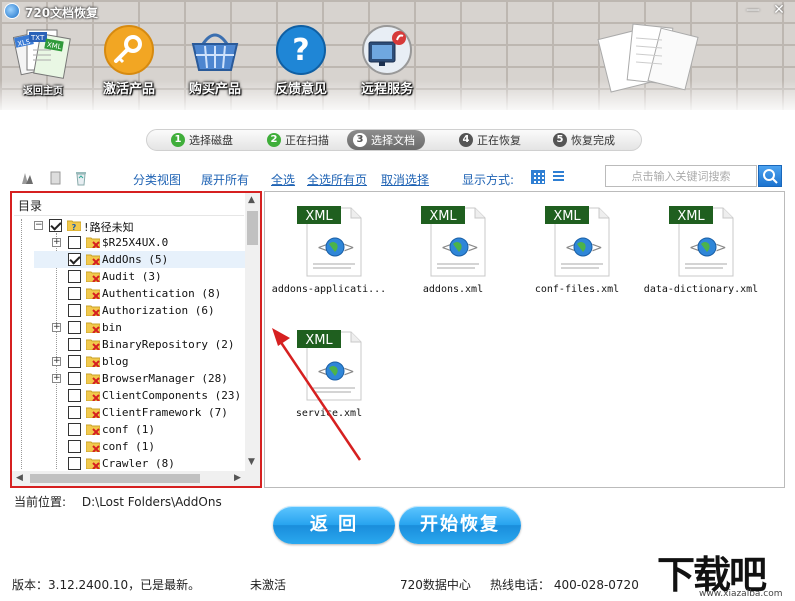 The image size is (795, 601). I want to click on file-item: XML < > data-dictionary.xml, so click(701, 253).